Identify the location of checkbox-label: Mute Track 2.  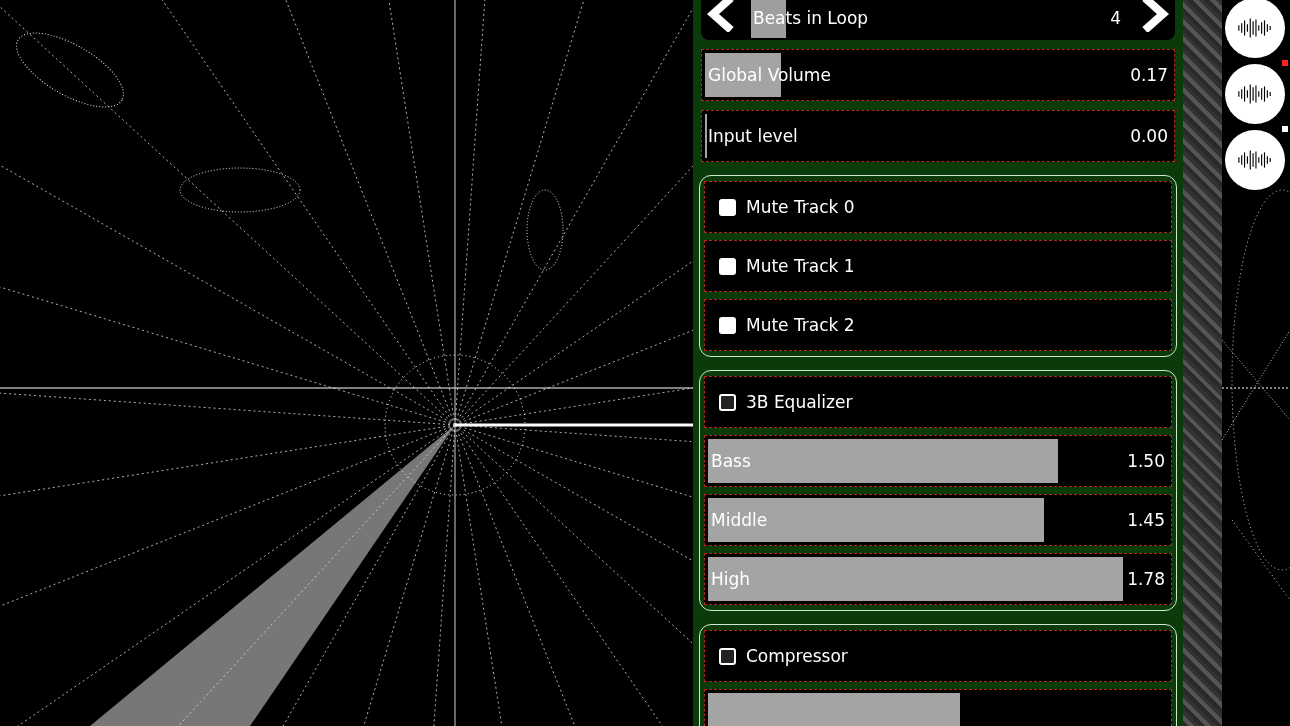
(800, 325).